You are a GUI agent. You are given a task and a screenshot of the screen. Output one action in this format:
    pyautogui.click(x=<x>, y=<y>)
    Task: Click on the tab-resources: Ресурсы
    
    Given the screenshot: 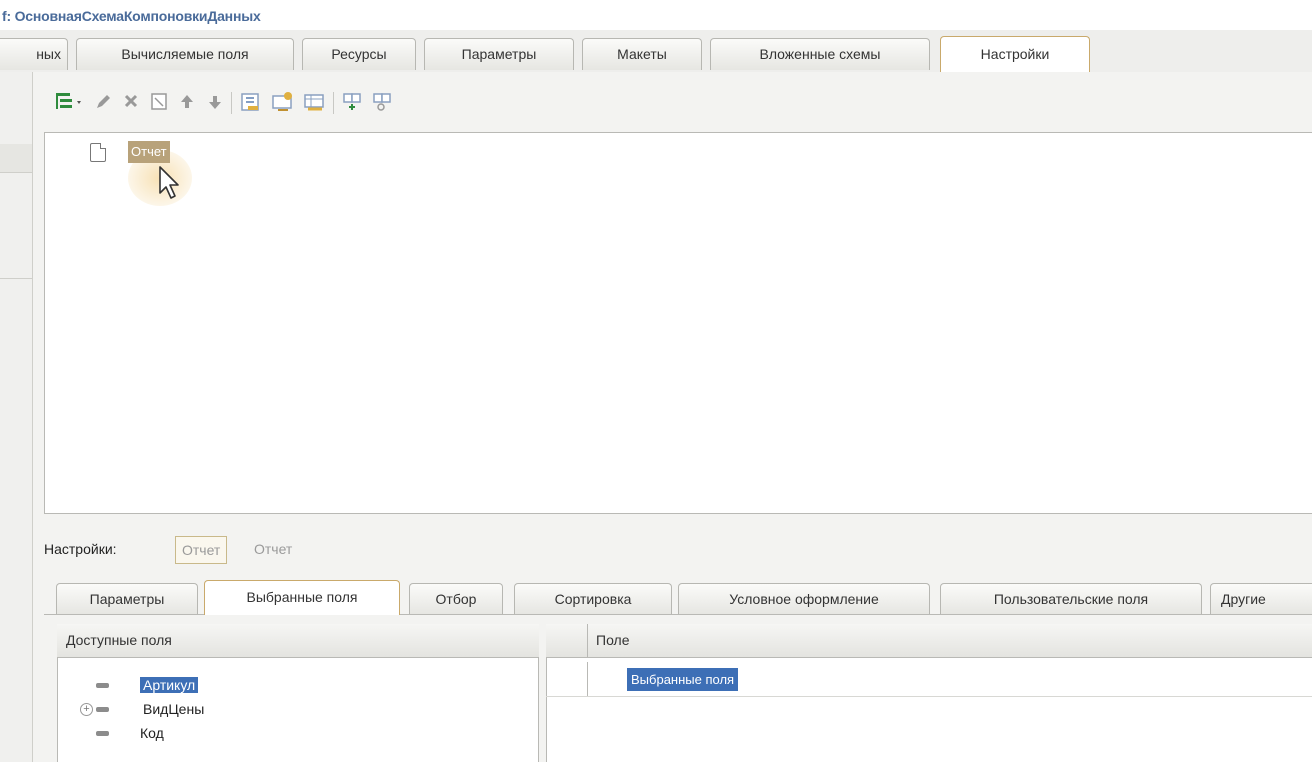 What is the action you would take?
    pyautogui.click(x=359, y=54)
    